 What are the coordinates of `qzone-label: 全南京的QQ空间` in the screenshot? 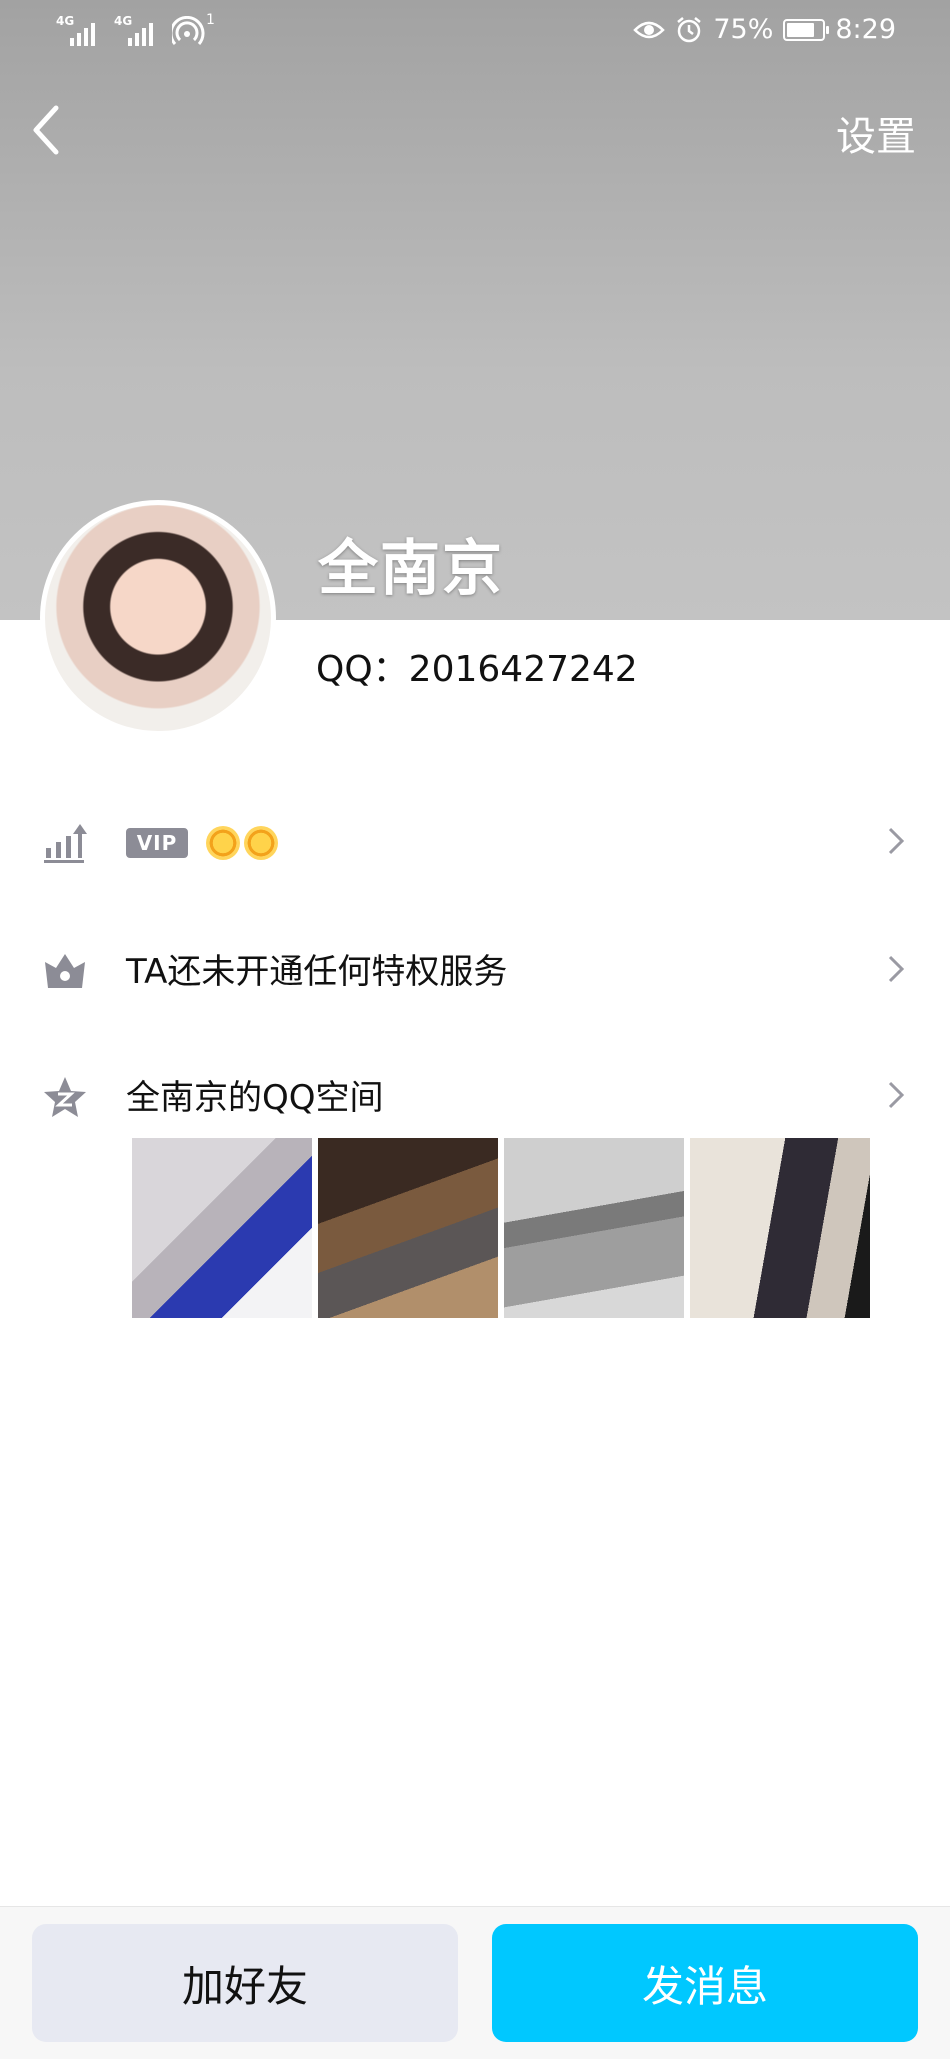 It's located at (255, 1098).